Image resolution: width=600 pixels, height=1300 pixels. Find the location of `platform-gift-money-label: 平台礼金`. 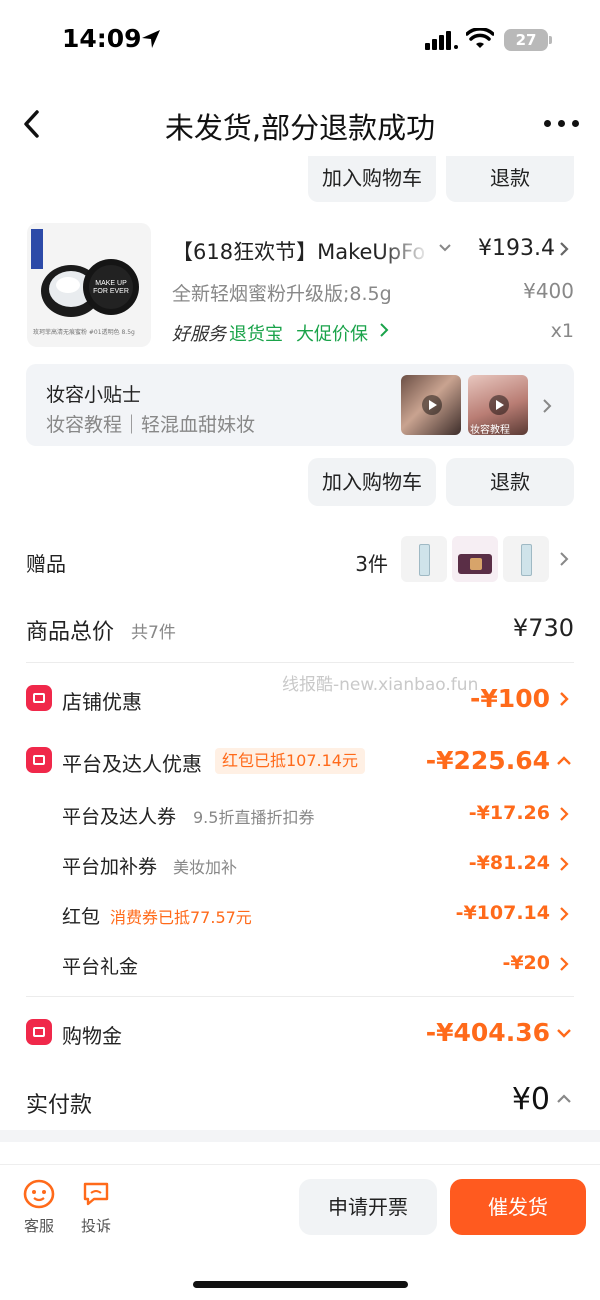

platform-gift-money-label: 平台礼金 is located at coordinates (100, 967).